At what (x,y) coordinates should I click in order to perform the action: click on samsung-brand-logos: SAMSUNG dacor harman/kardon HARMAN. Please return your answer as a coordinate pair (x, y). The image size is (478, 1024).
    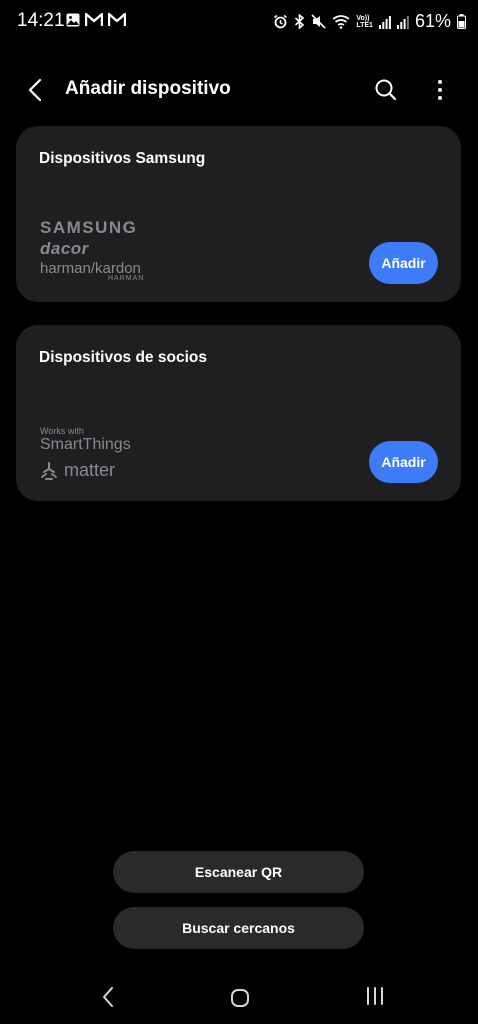
    Looking at the image, I should click on (91, 250).